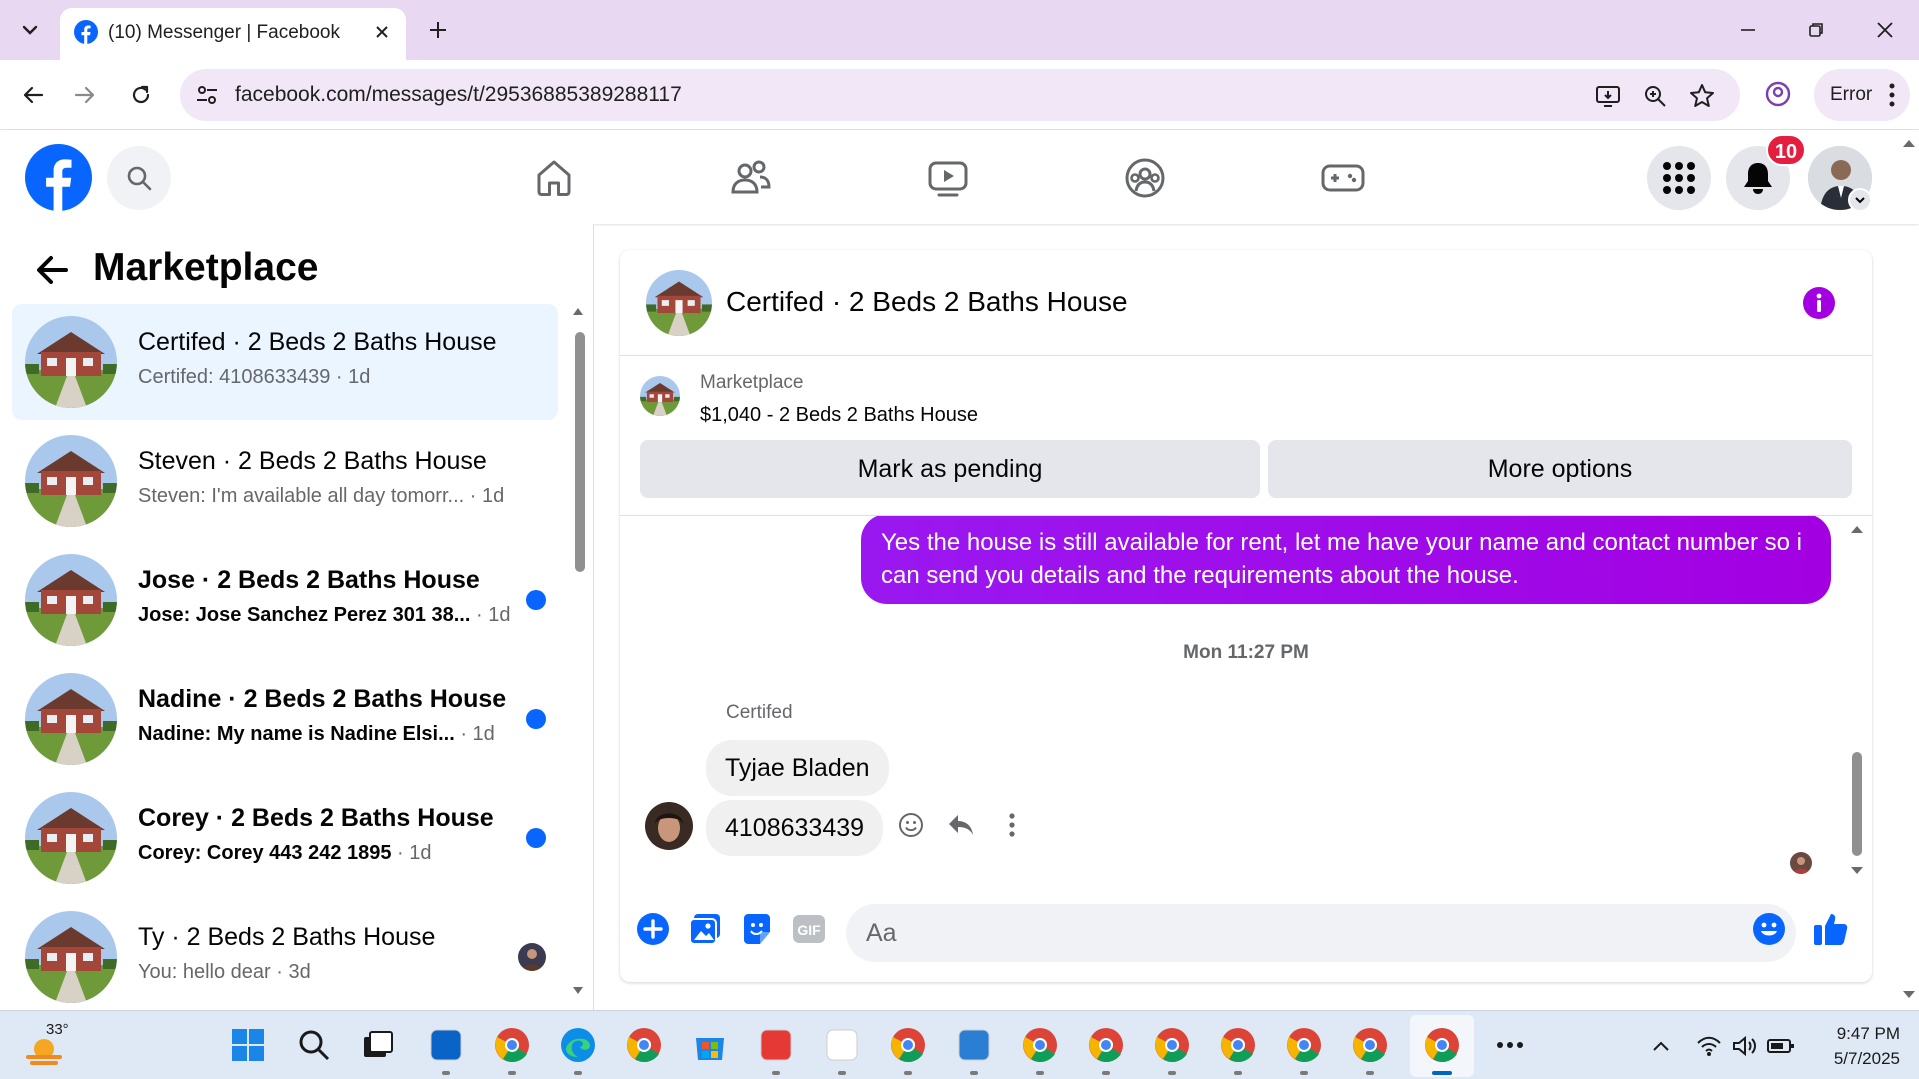 The image size is (1919, 1079). I want to click on sender-avatar, so click(669, 826).